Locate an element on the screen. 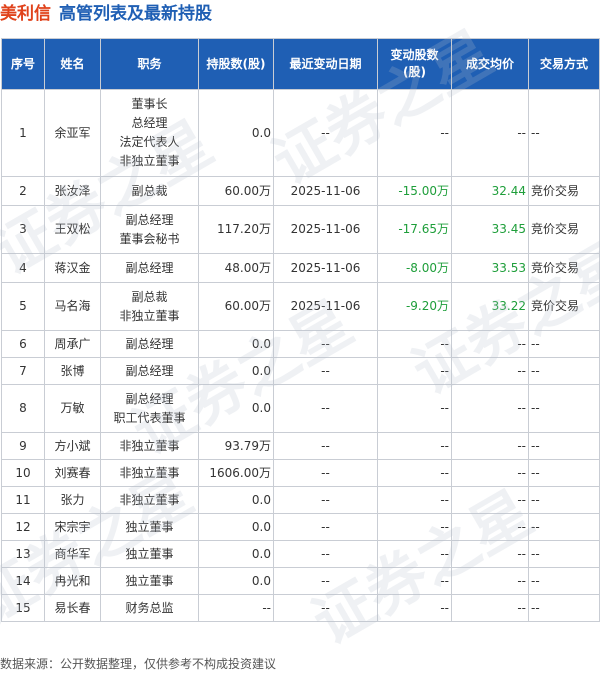  cell-no: 10 is located at coordinates (23, 473).